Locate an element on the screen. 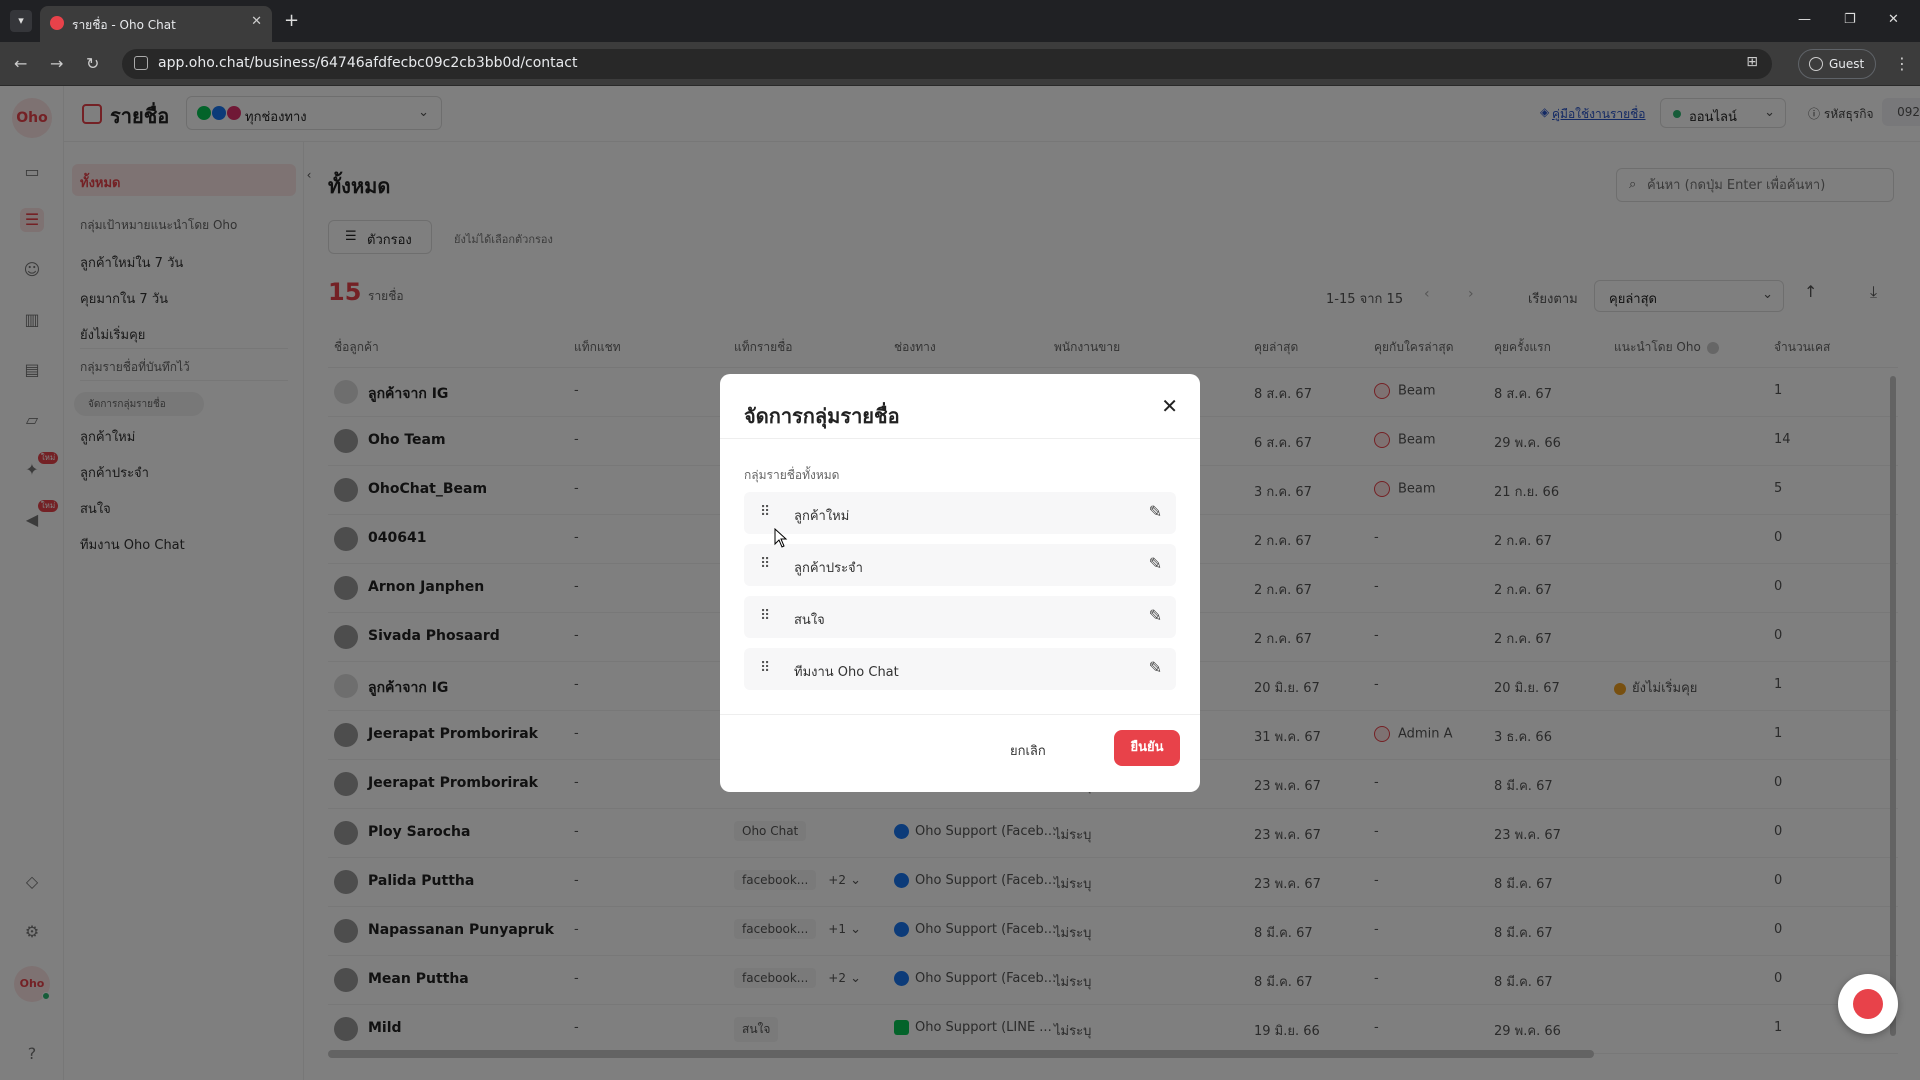  new-tab-icon: + is located at coordinates (291, 20).